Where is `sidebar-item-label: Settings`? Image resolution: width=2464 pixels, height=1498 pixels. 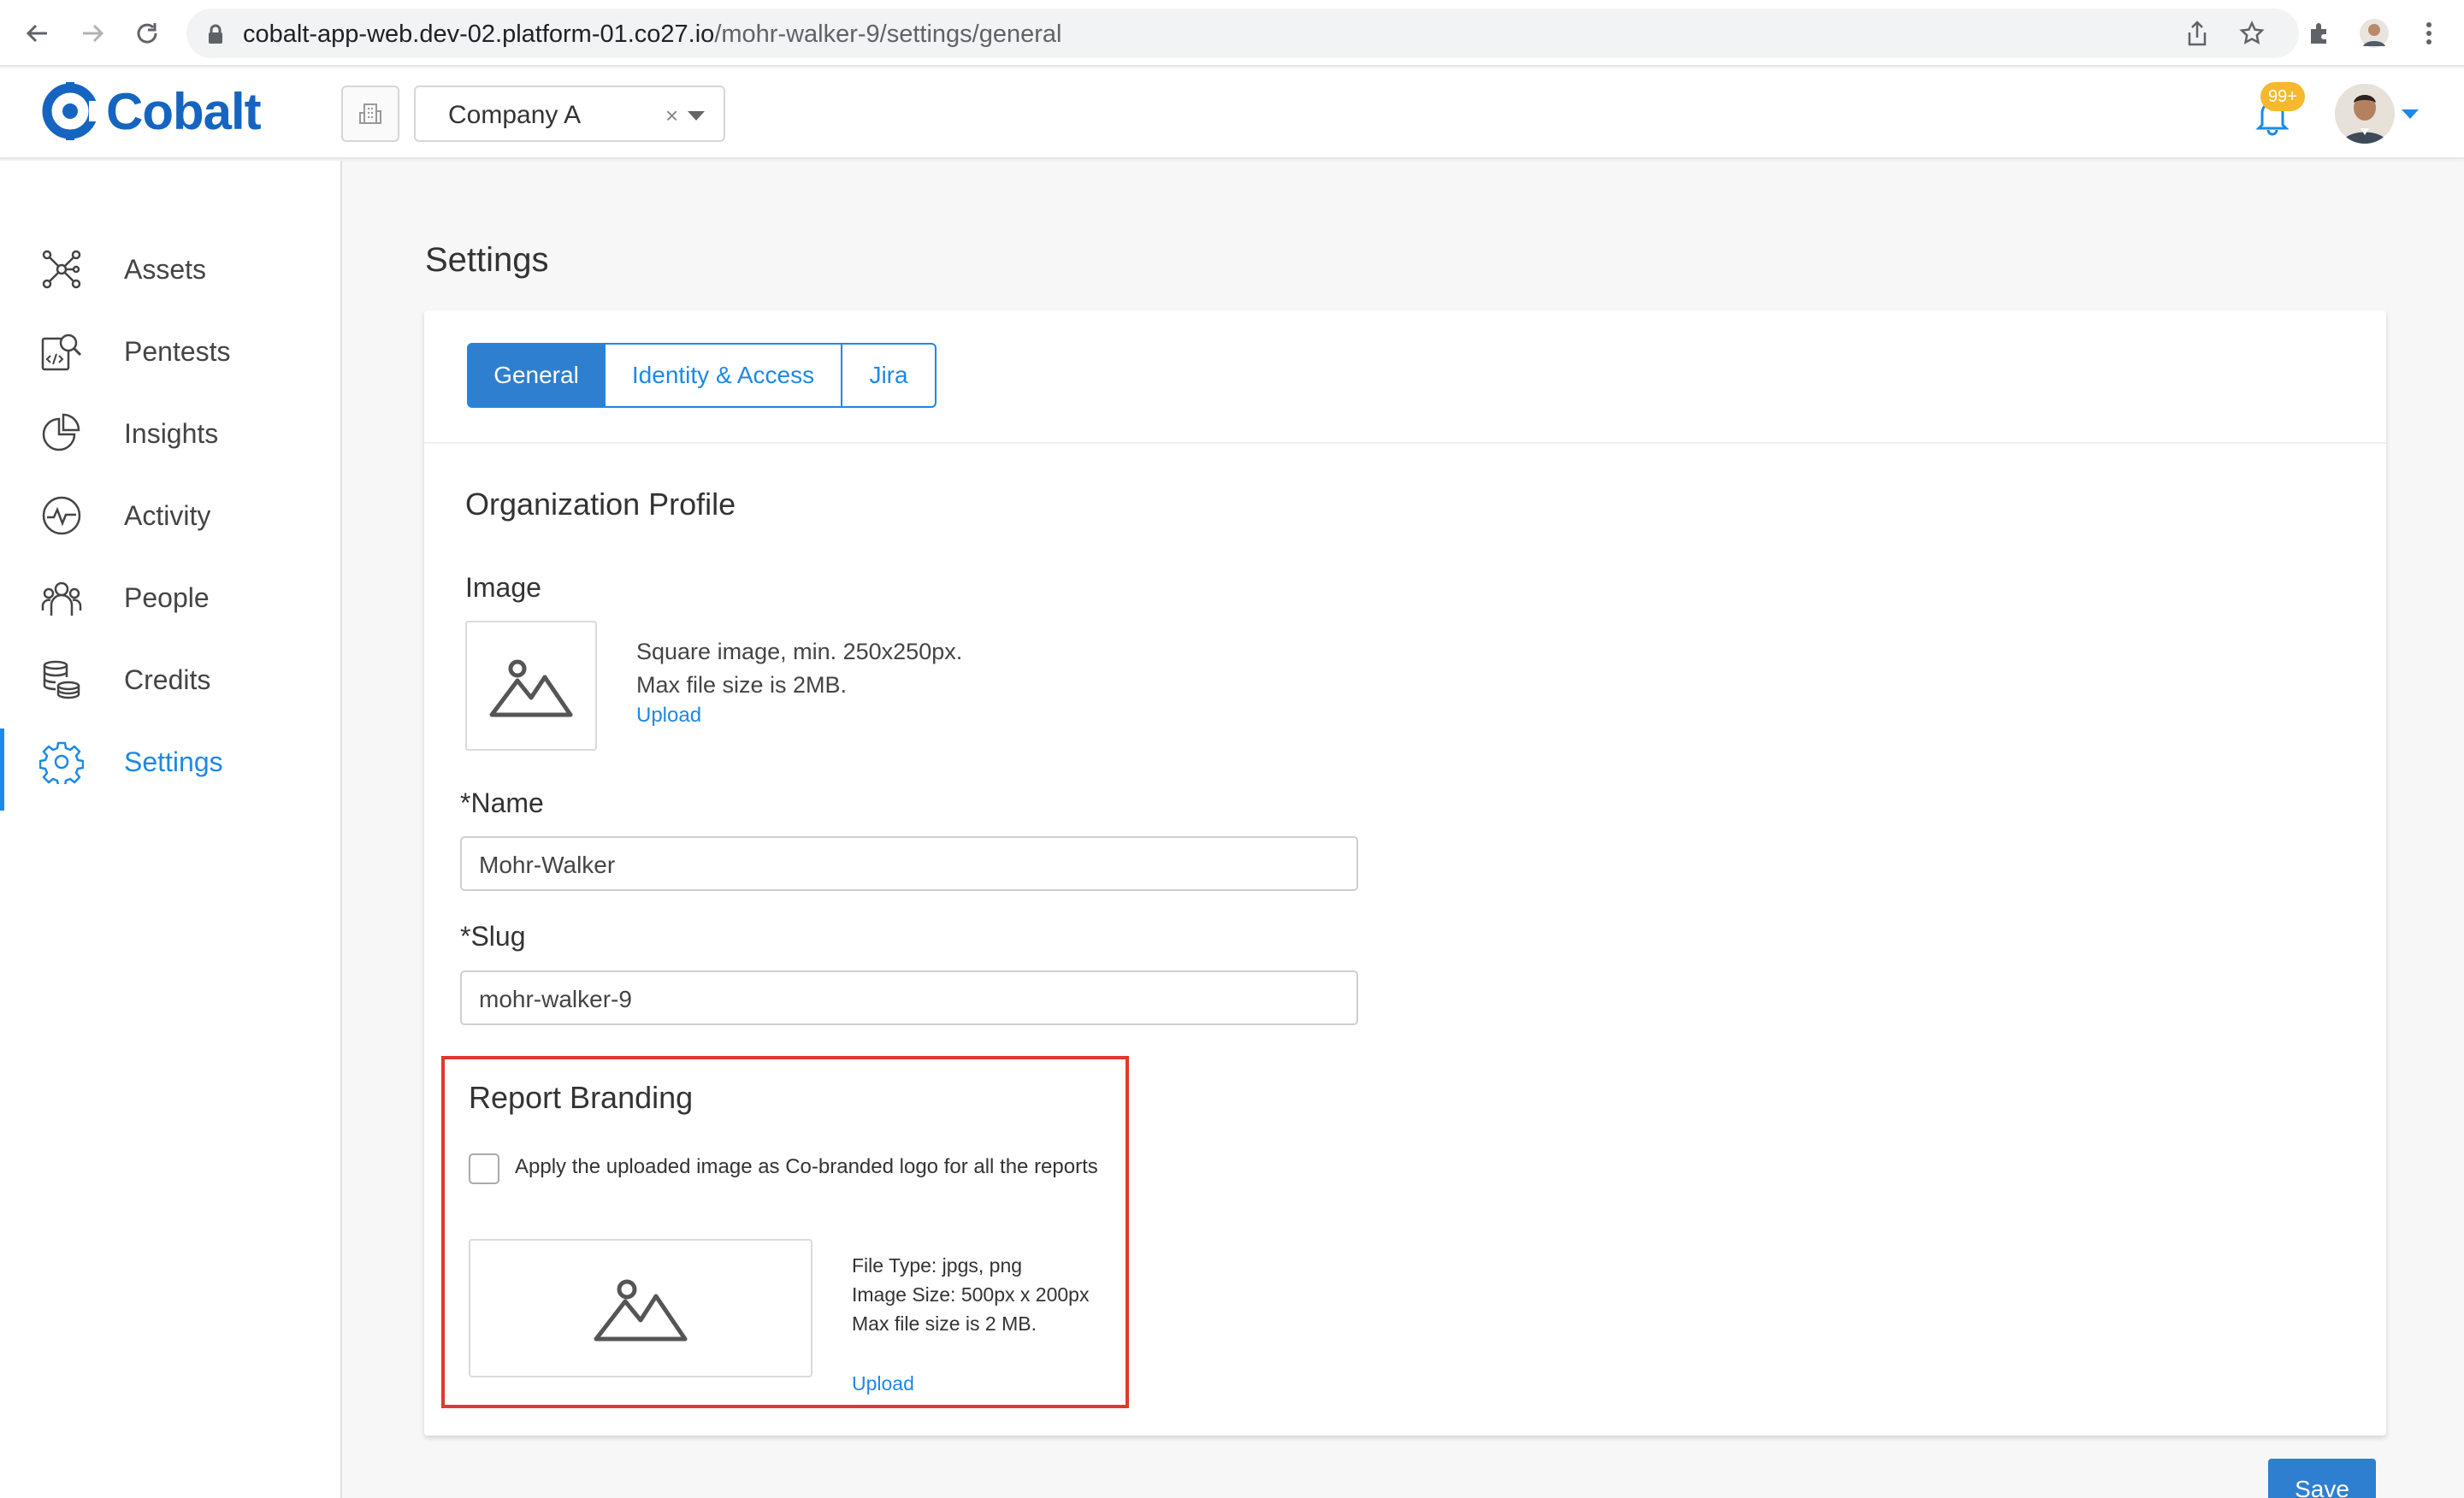 sidebar-item-label: Settings is located at coordinates (173, 762).